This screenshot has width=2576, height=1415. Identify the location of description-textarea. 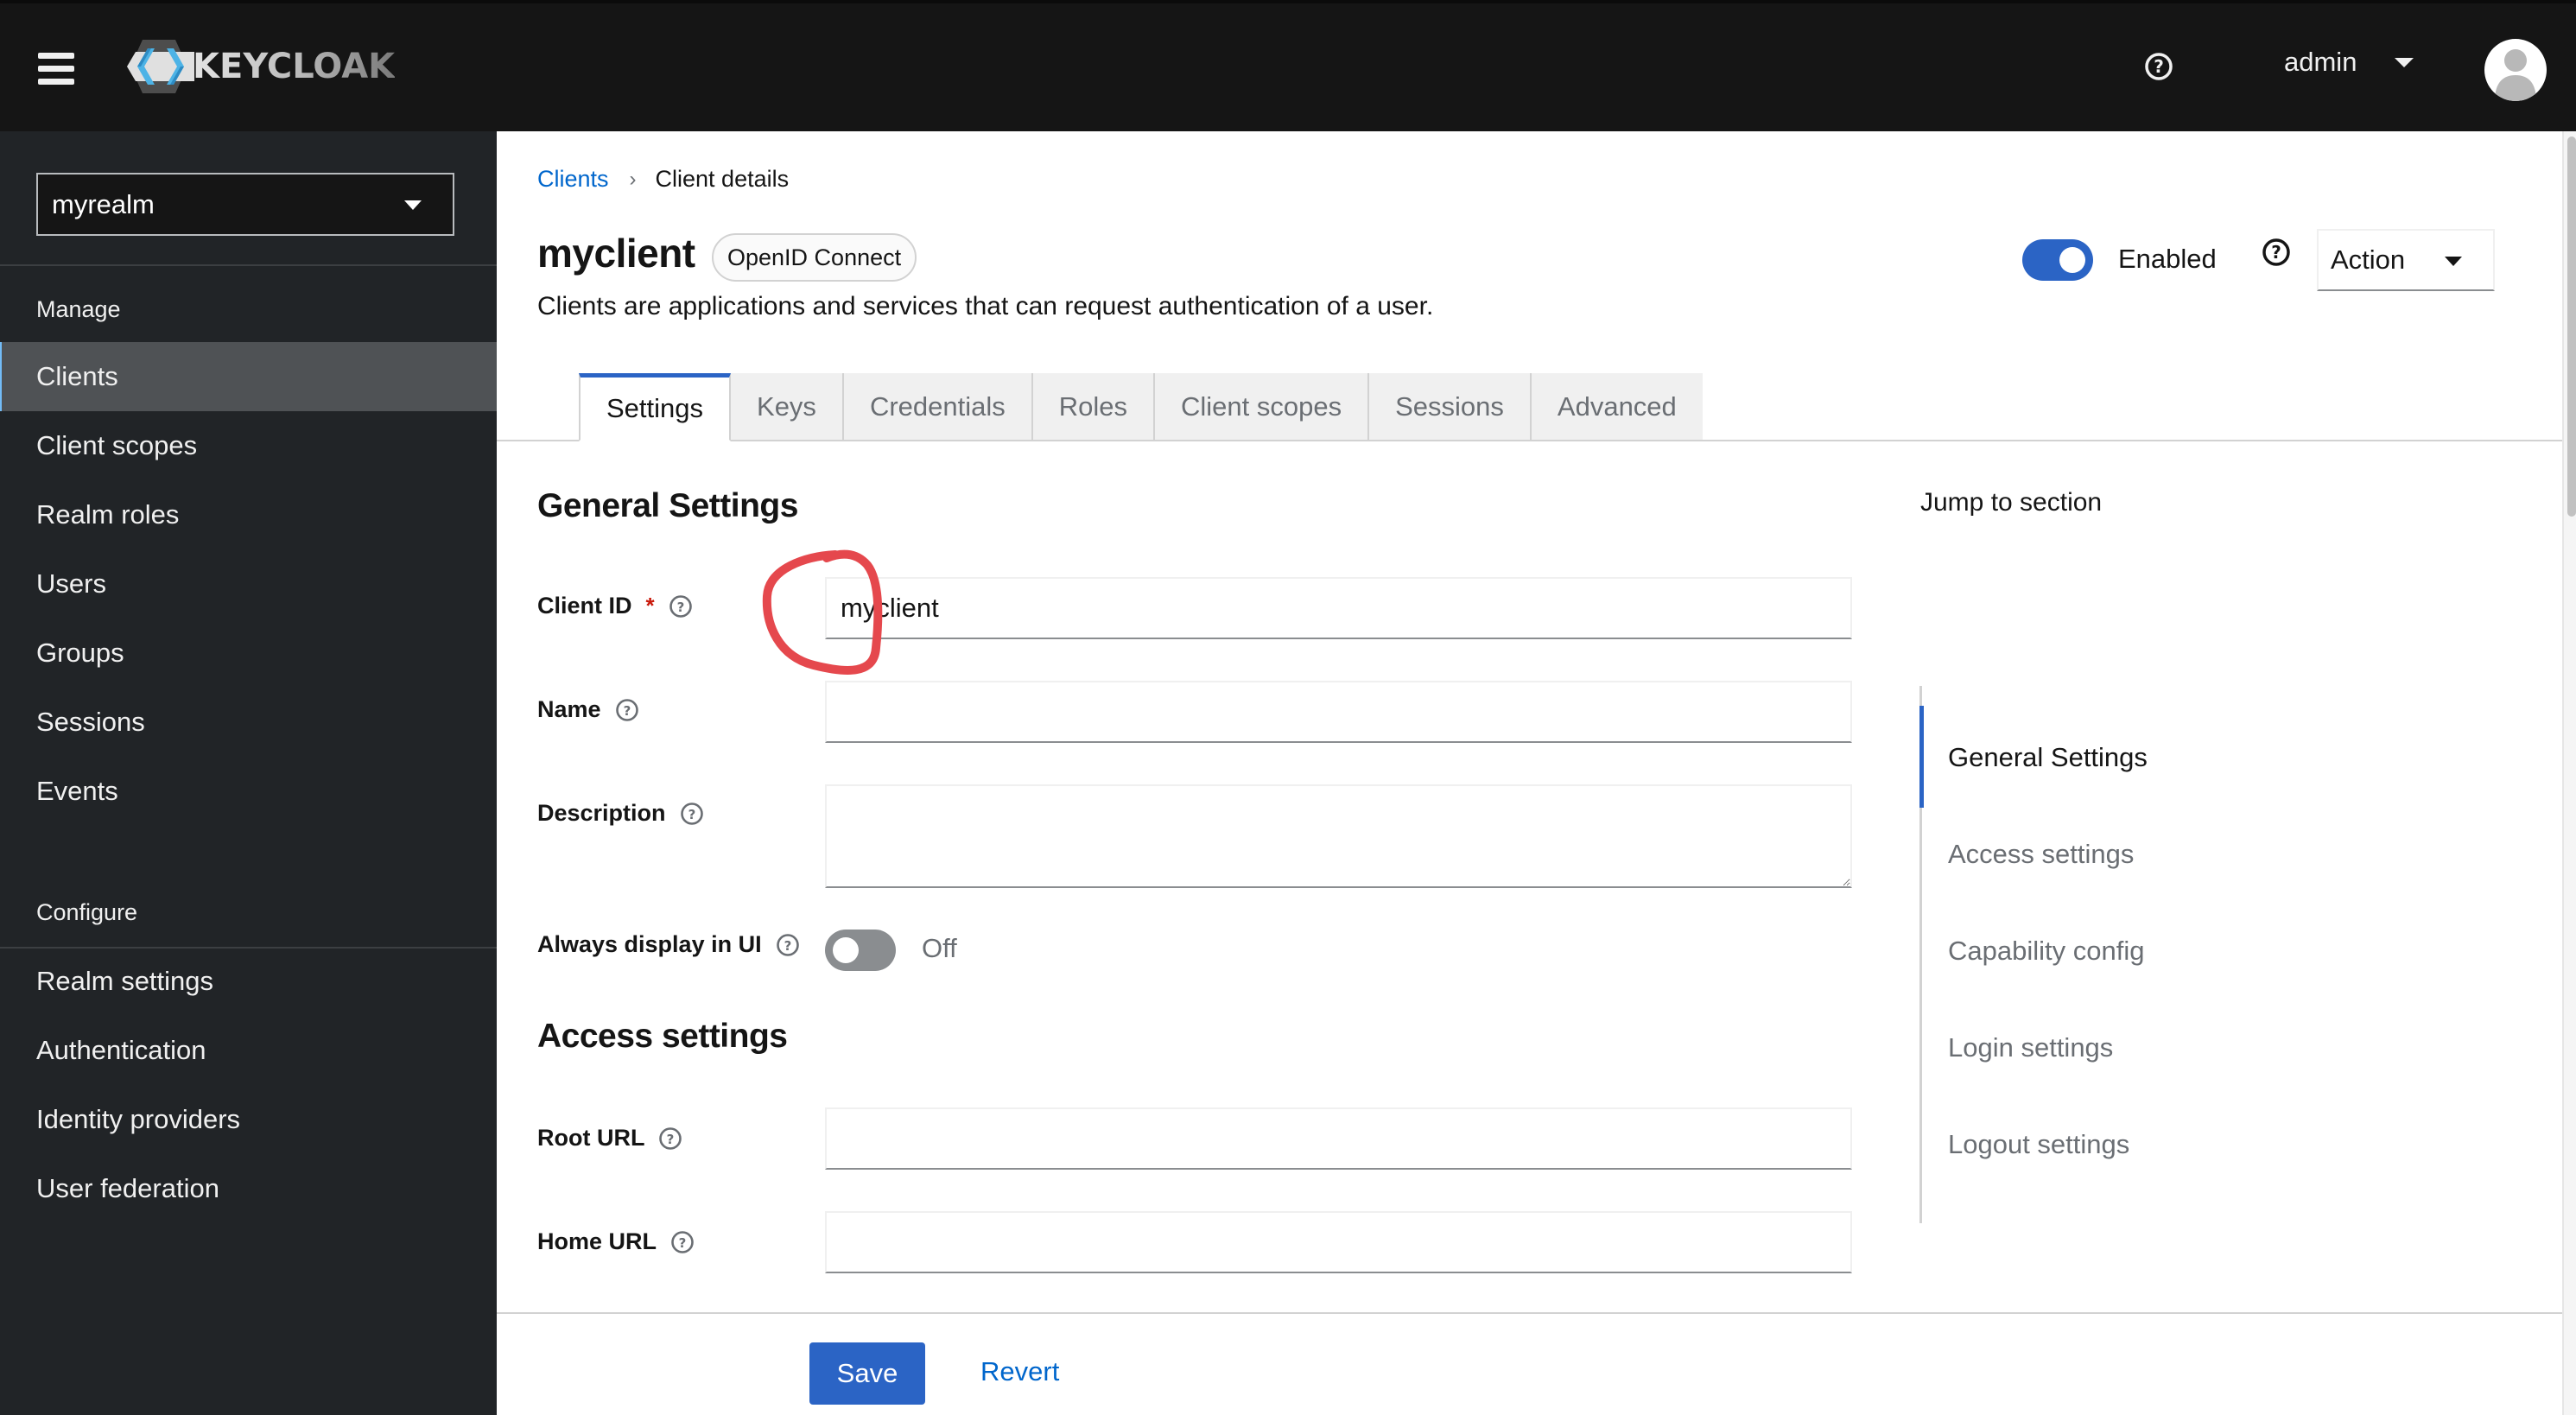
(1338, 836).